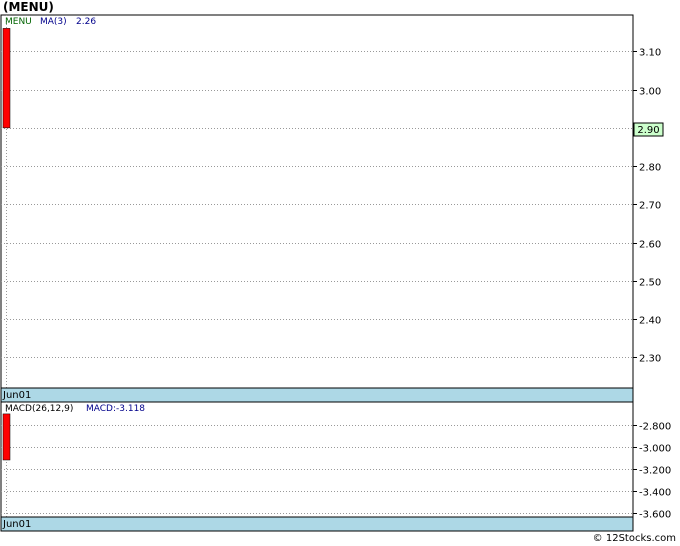  Describe the element at coordinates (655, 493) in the screenshot. I see `macd-tick-label: -3.400` at that location.